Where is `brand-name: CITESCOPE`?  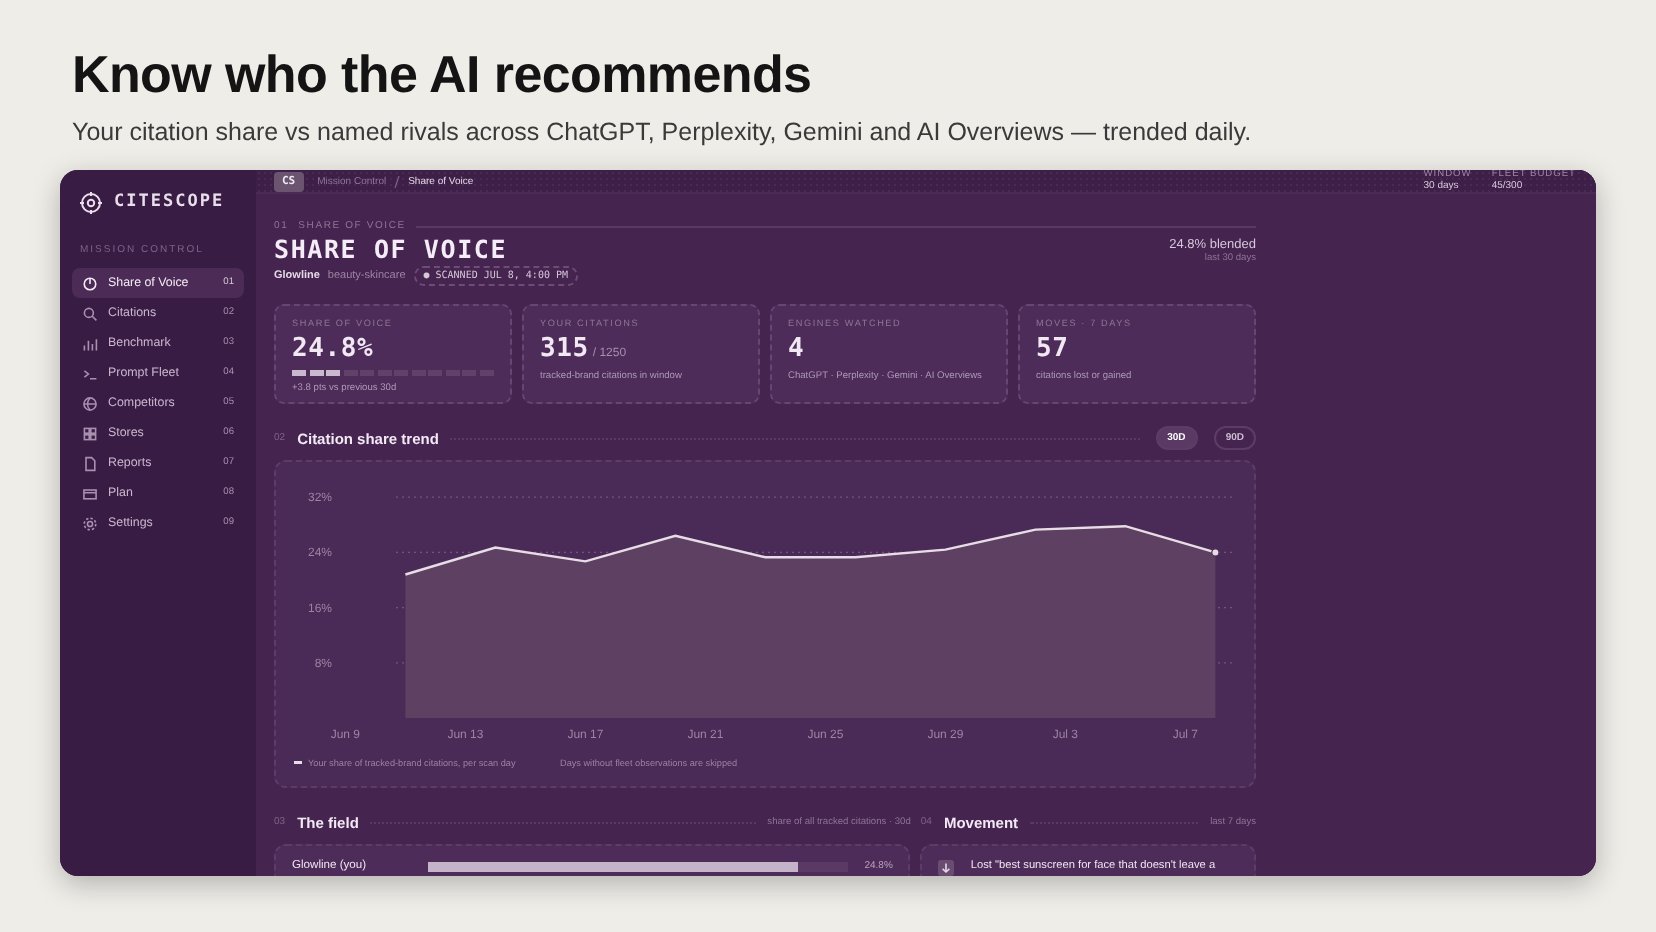 brand-name: CITESCOPE is located at coordinates (169, 202).